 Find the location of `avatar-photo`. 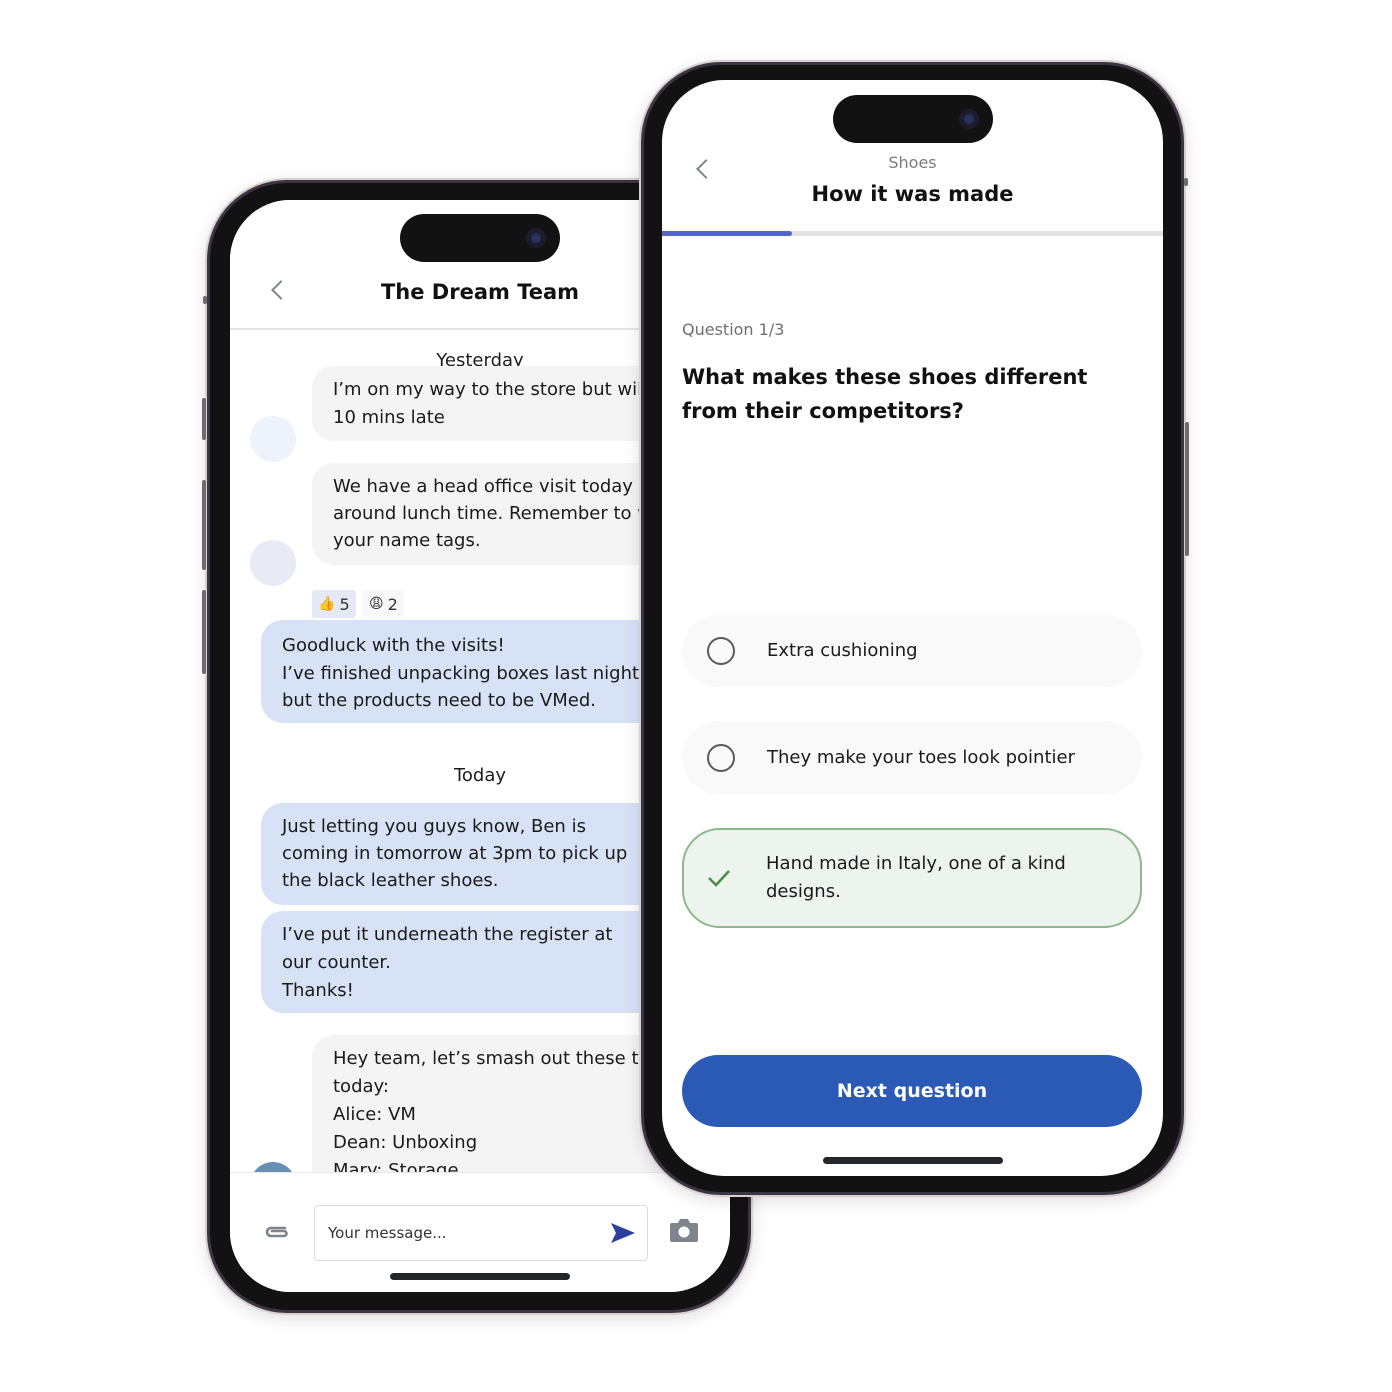

avatar-photo is located at coordinates (273, 1167).